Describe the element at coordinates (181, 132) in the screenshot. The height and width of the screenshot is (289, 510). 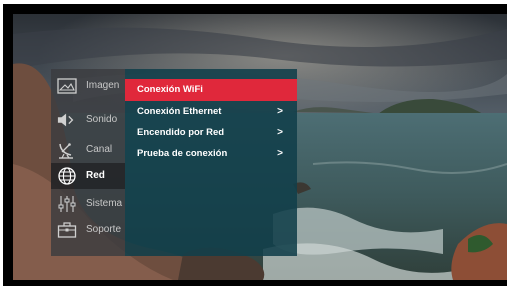
I see `submenu-label: Encendido por Red` at that location.